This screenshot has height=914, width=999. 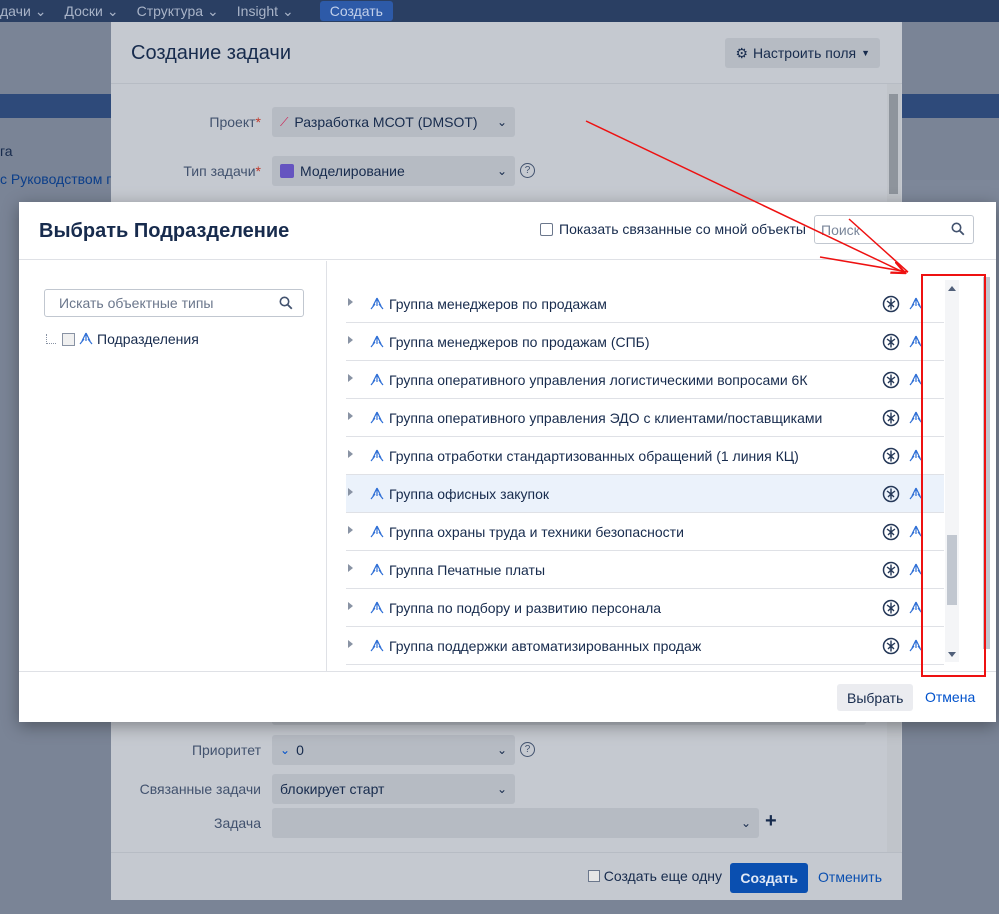 What do you see at coordinates (55, 179) in the screenshot?
I see `background-link: с Руководством г` at bounding box center [55, 179].